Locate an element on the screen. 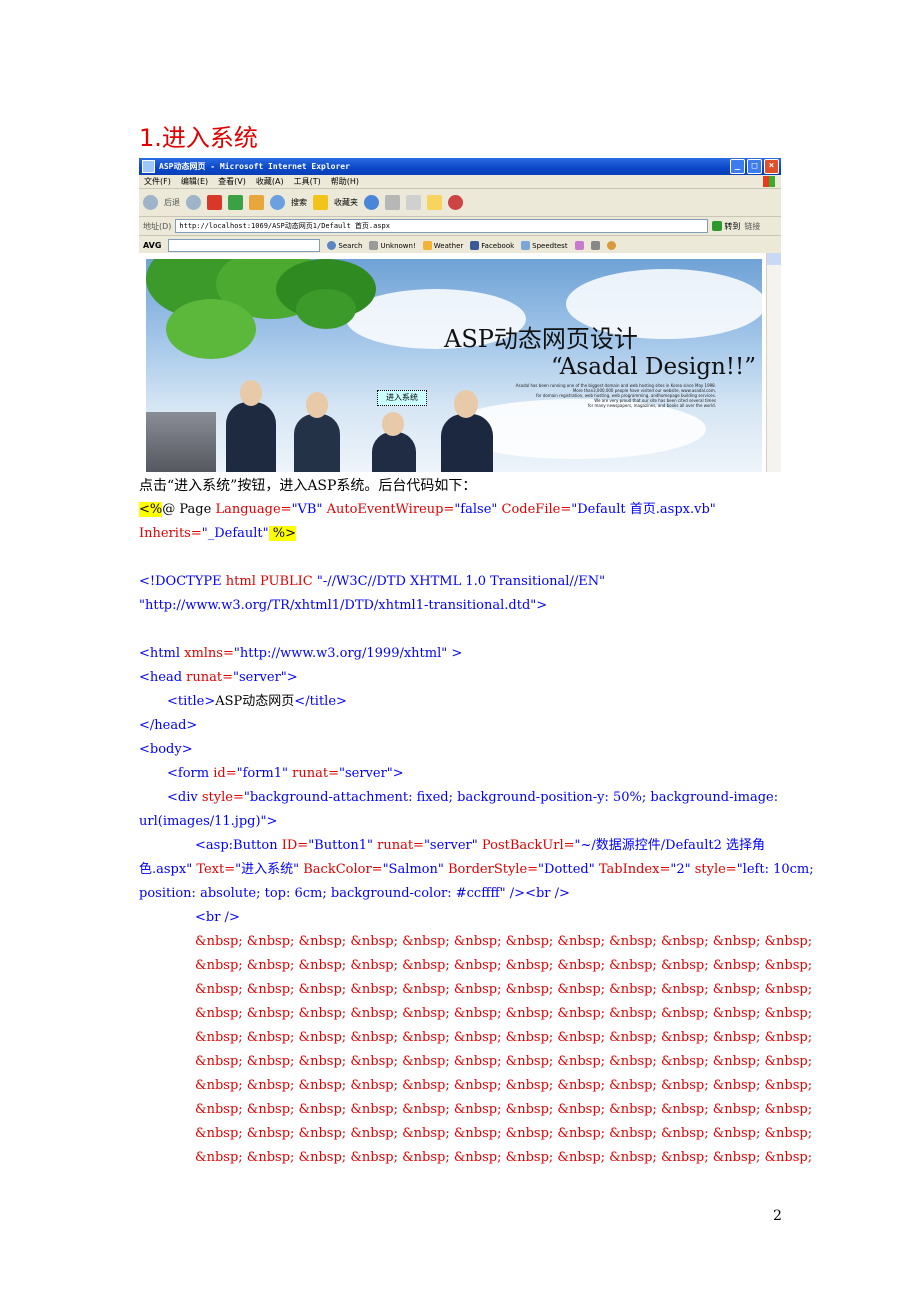 The width and height of the screenshot is (920, 1302). scroll-up-icon is located at coordinates (774, 259).